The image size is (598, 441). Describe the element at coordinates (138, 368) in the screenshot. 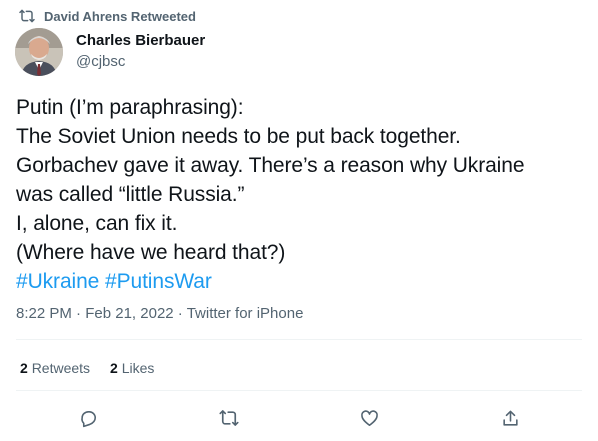

I see `likes-label: Likes` at that location.